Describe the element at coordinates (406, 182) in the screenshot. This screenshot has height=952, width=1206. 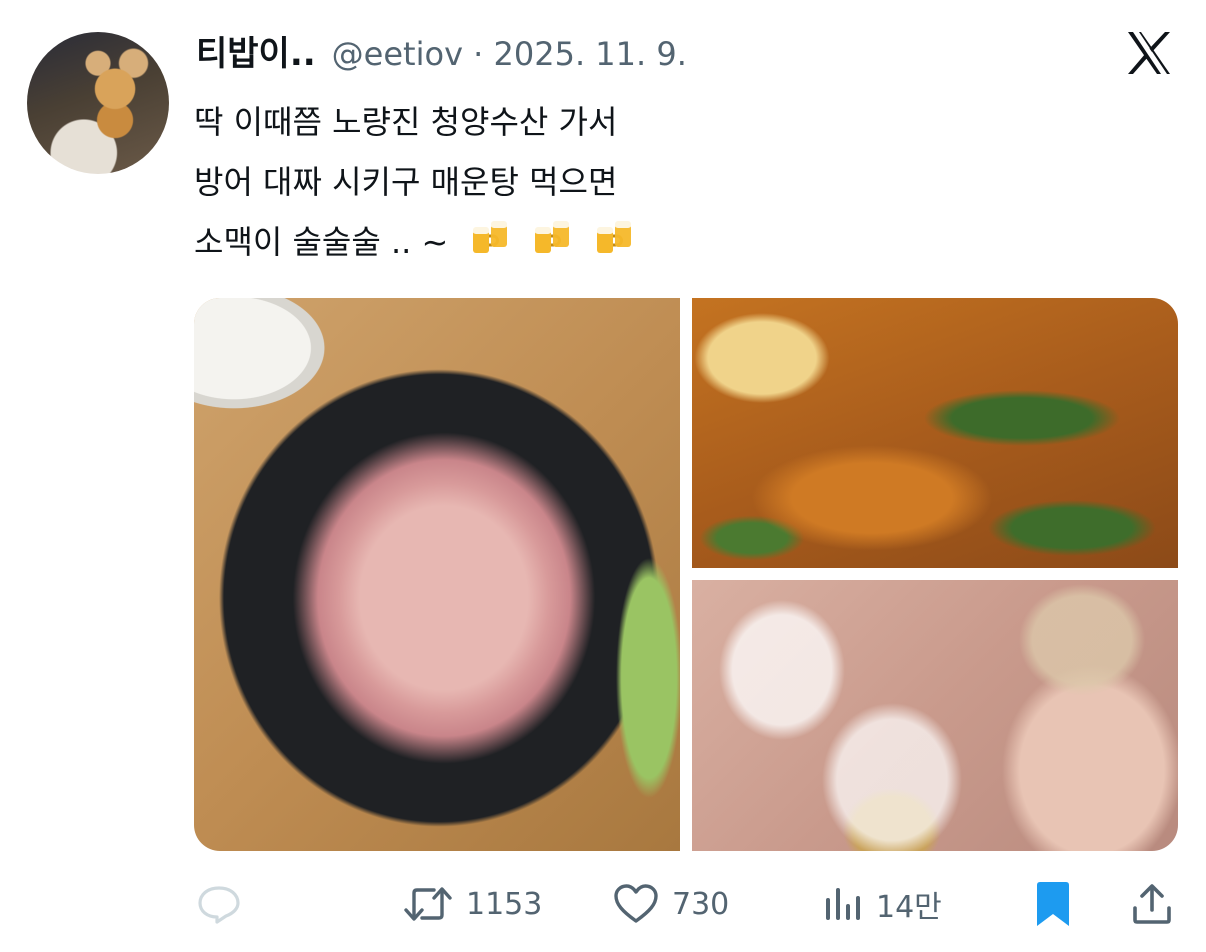
I see `tweet-line: 방어 대짜 시키구 매운탕 먹으면` at that location.